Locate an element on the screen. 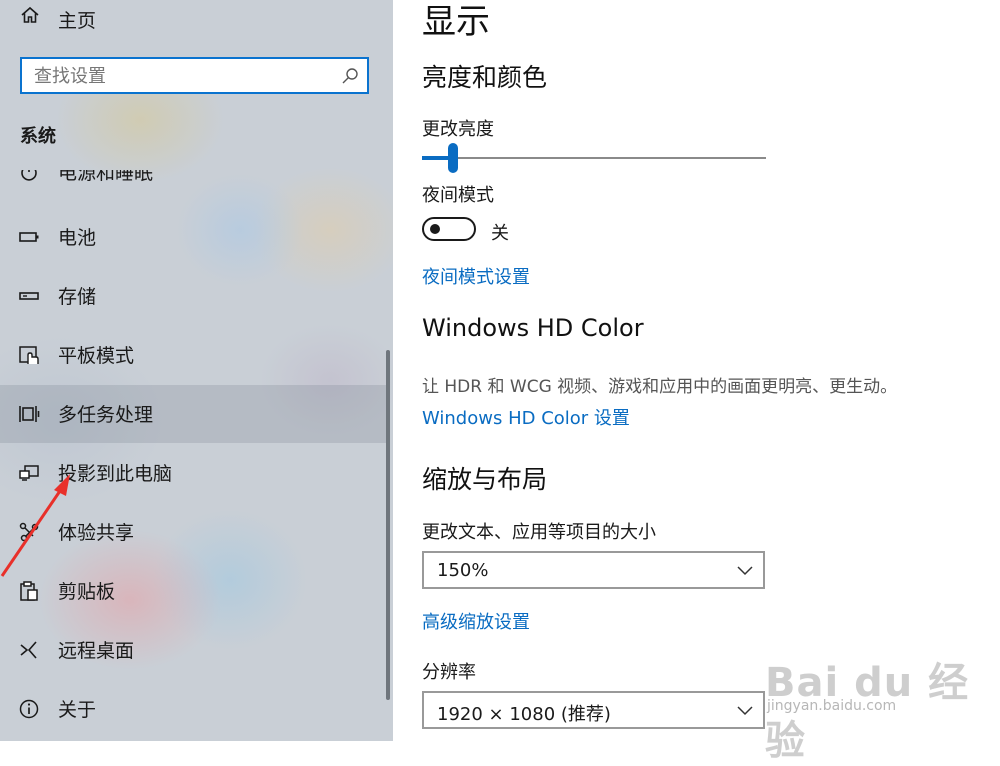 The width and height of the screenshot is (1000, 766). page-title: 显示 is located at coordinates (456, 22).